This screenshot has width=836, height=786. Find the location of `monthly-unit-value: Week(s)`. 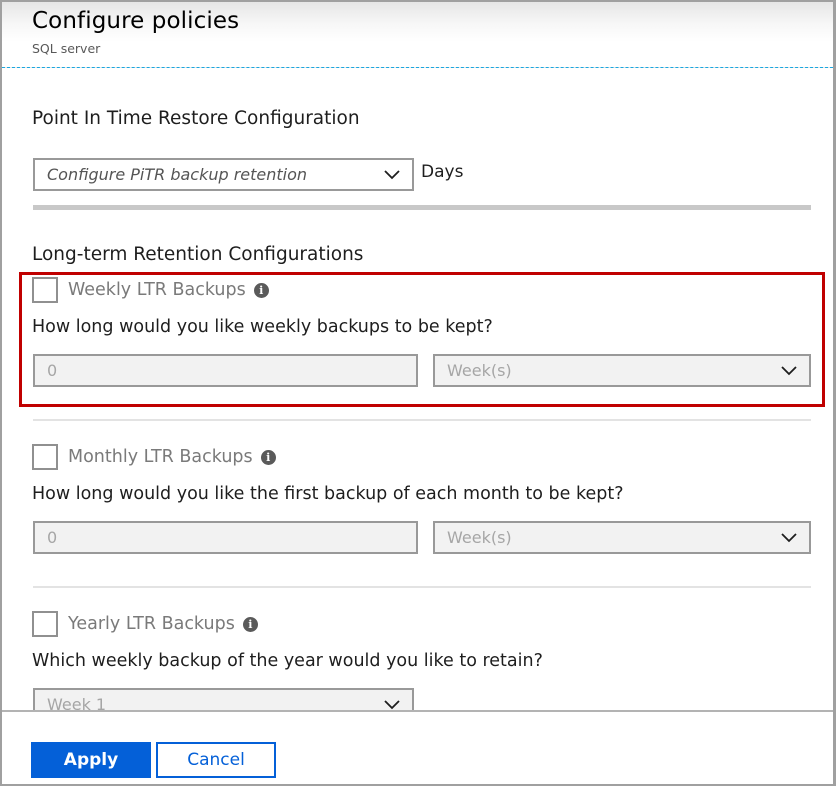

monthly-unit-value: Week(s) is located at coordinates (479, 537).